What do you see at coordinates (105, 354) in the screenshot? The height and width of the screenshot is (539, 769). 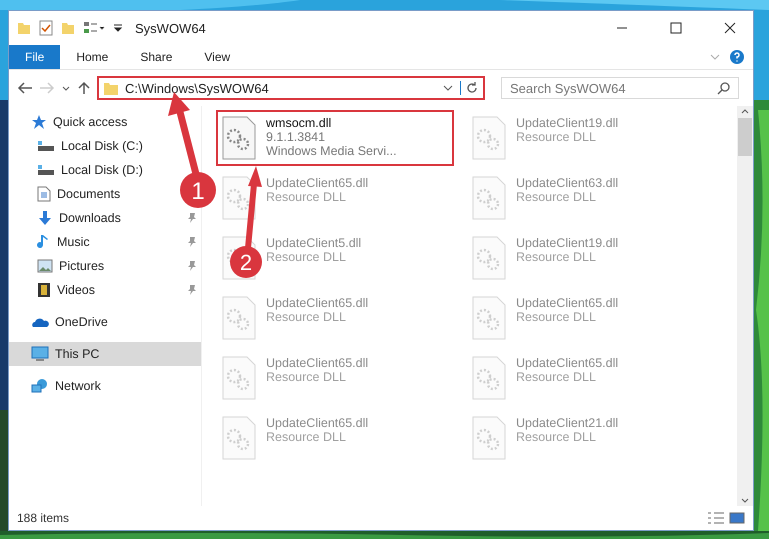 I see `nav-item: This PC` at bounding box center [105, 354].